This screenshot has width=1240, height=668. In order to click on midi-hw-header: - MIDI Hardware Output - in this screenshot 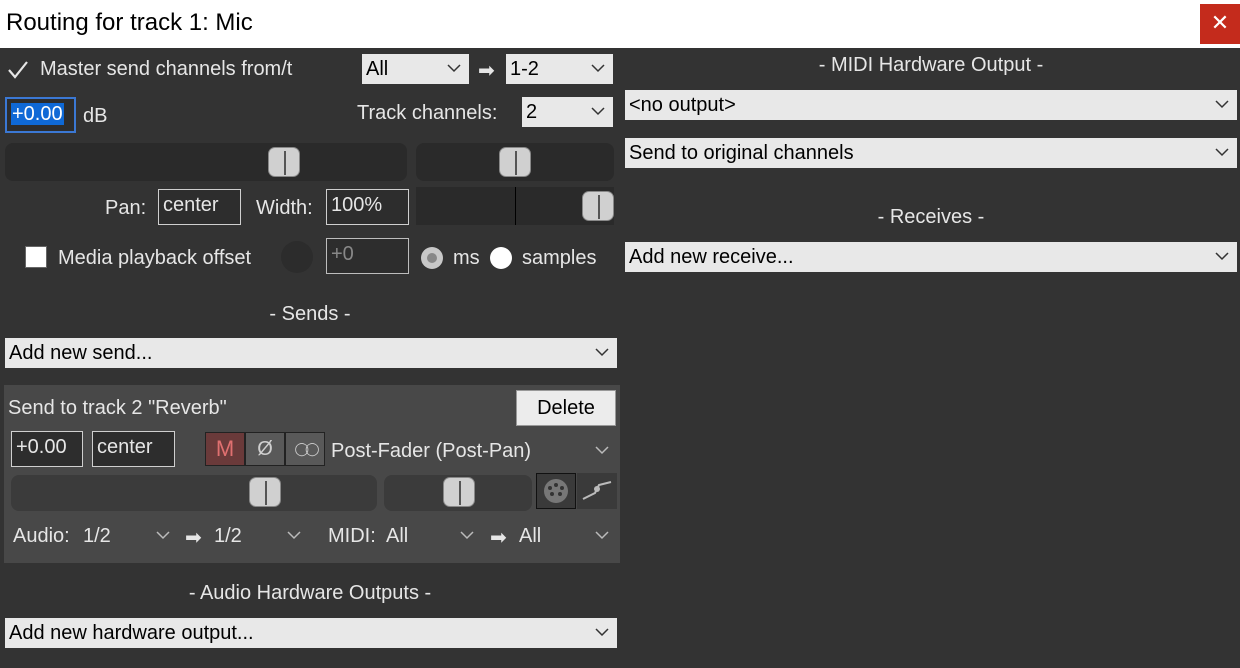, I will do `click(931, 65)`.